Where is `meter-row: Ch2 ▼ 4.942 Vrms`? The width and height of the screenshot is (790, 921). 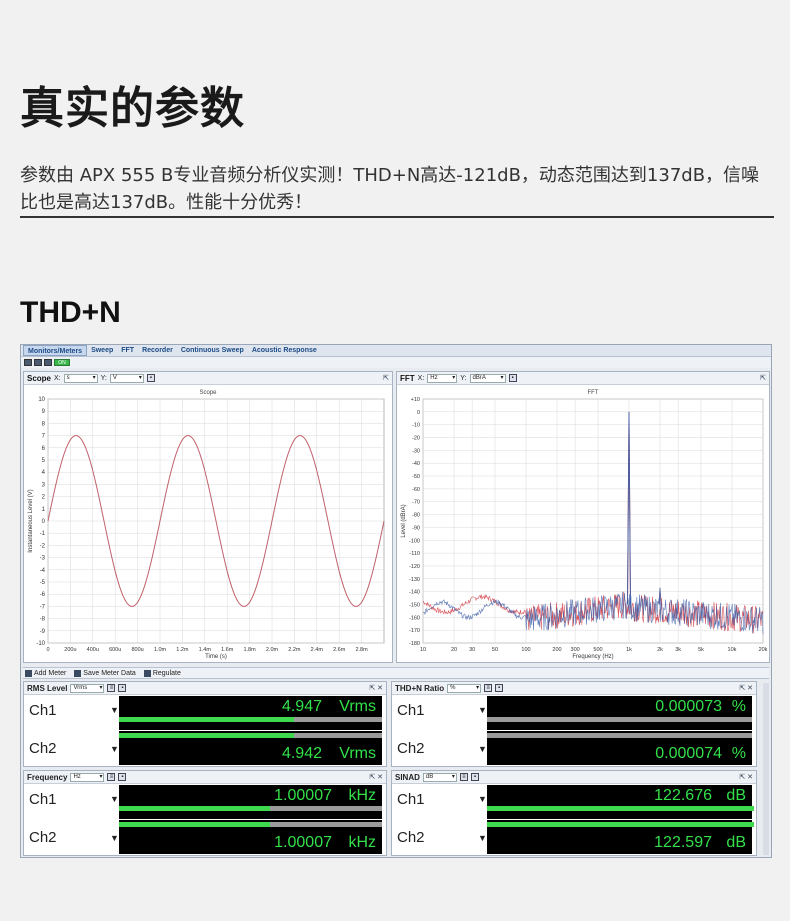
meter-row: Ch2 ▼ 4.942 Vrms is located at coordinates (205, 748).